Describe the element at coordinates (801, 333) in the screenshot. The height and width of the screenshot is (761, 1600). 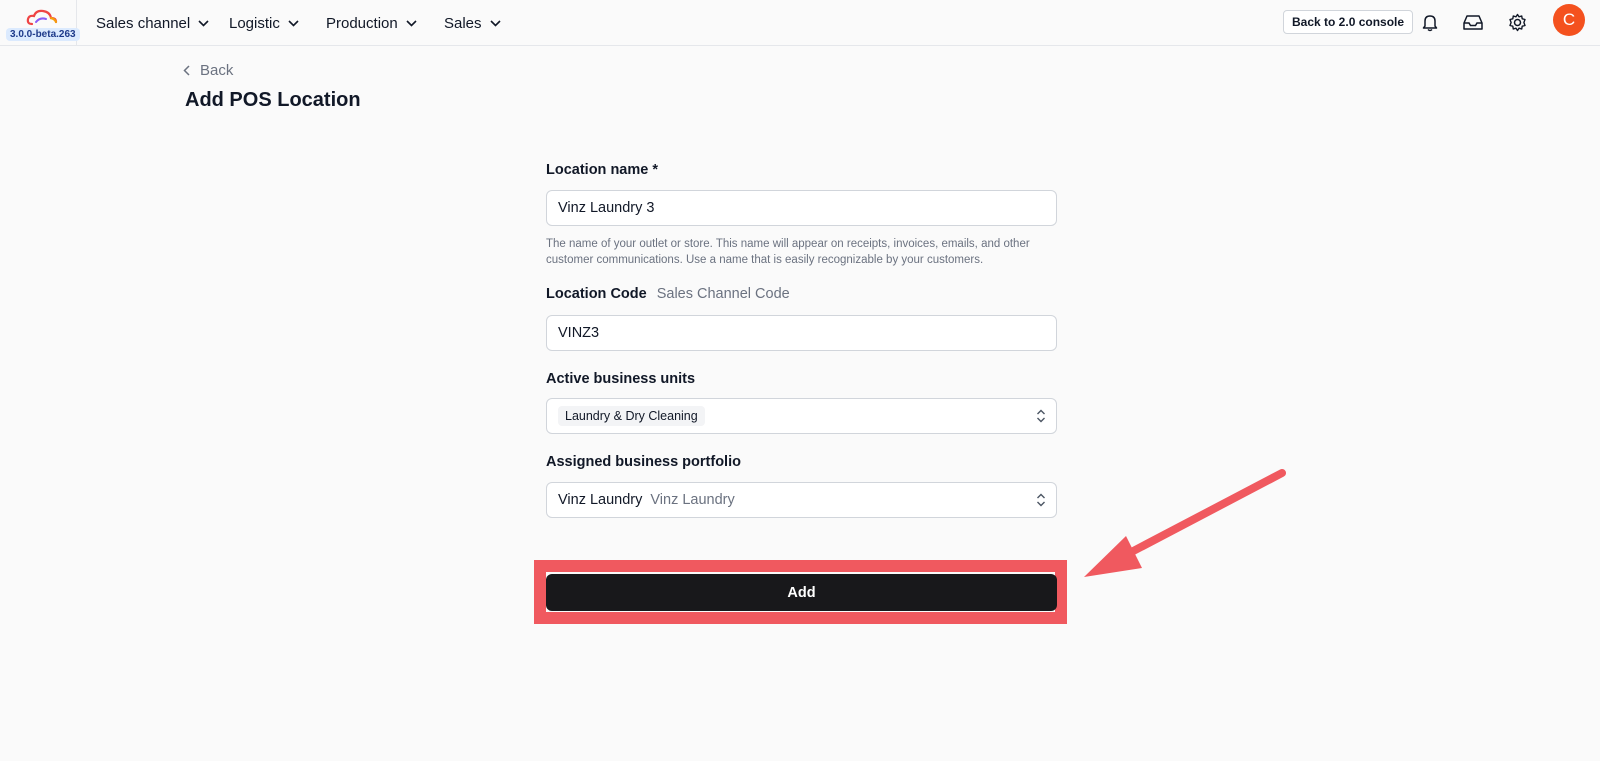
I see `location-code-input: VINZ3` at that location.